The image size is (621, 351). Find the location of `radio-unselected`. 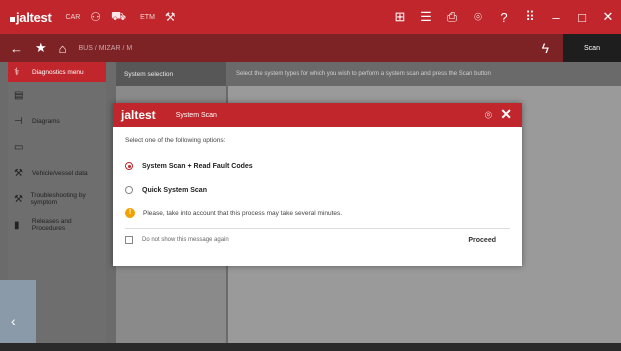

radio-unselected is located at coordinates (129, 190).